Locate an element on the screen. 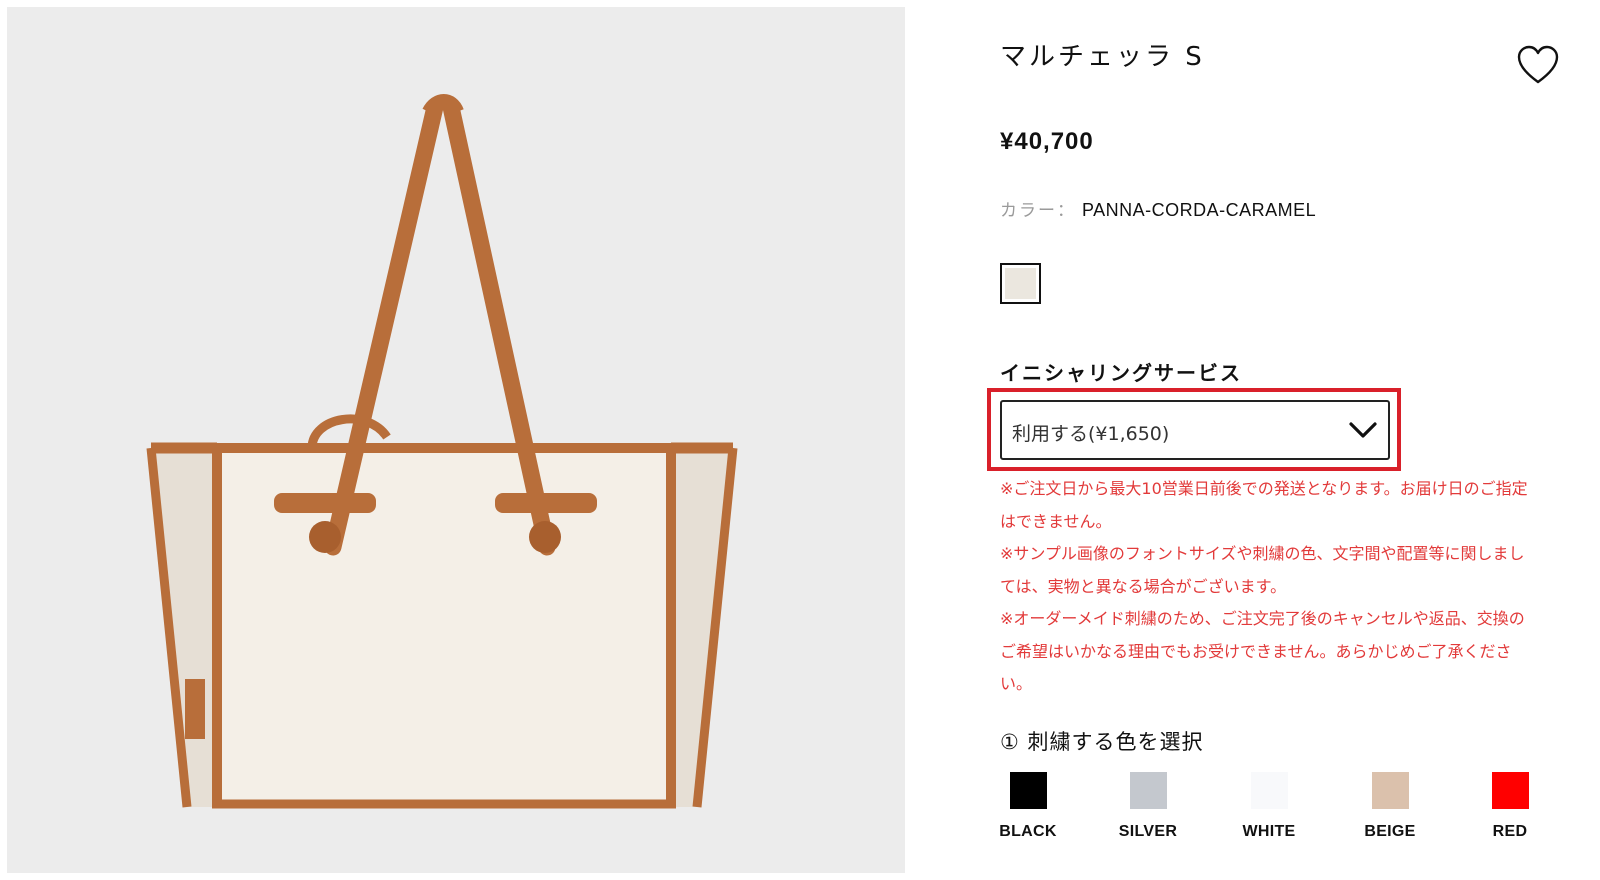 The height and width of the screenshot is (880, 1600). embroidery-color-options: BLACK SILVER WHITE BEIGE RED is located at coordinates (1299, 822).